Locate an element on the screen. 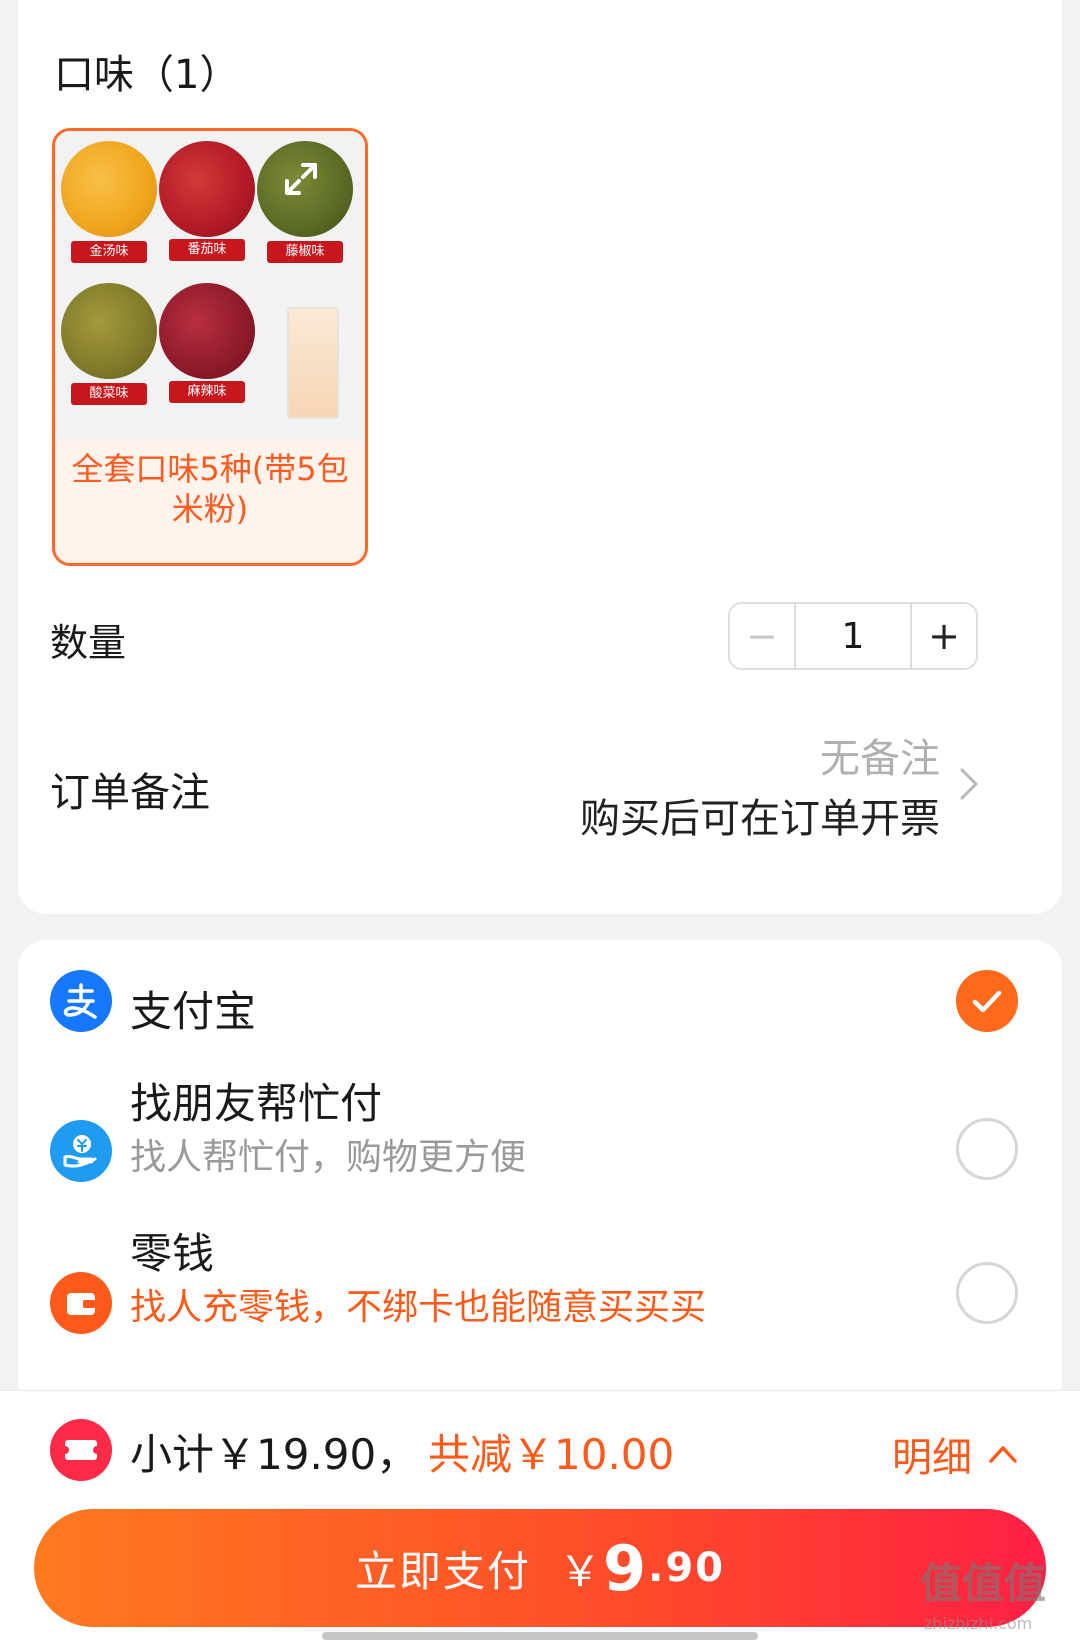 The image size is (1080, 1646). coupon-icon is located at coordinates (81, 1450).